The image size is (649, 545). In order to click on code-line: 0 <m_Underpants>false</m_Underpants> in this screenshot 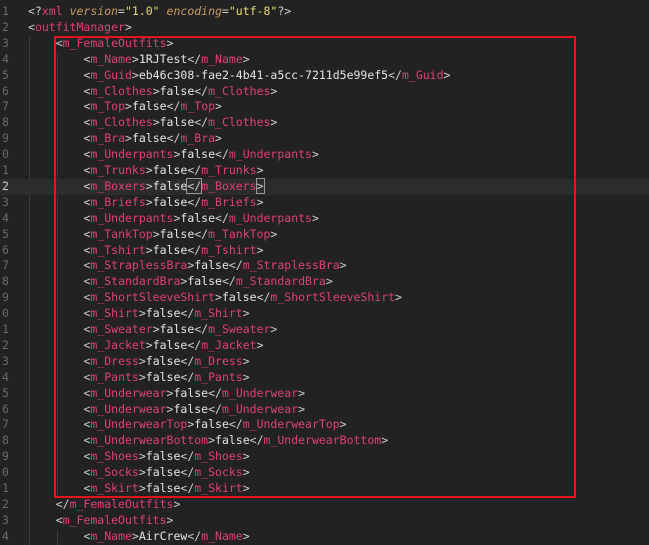, I will do `click(324, 155)`.